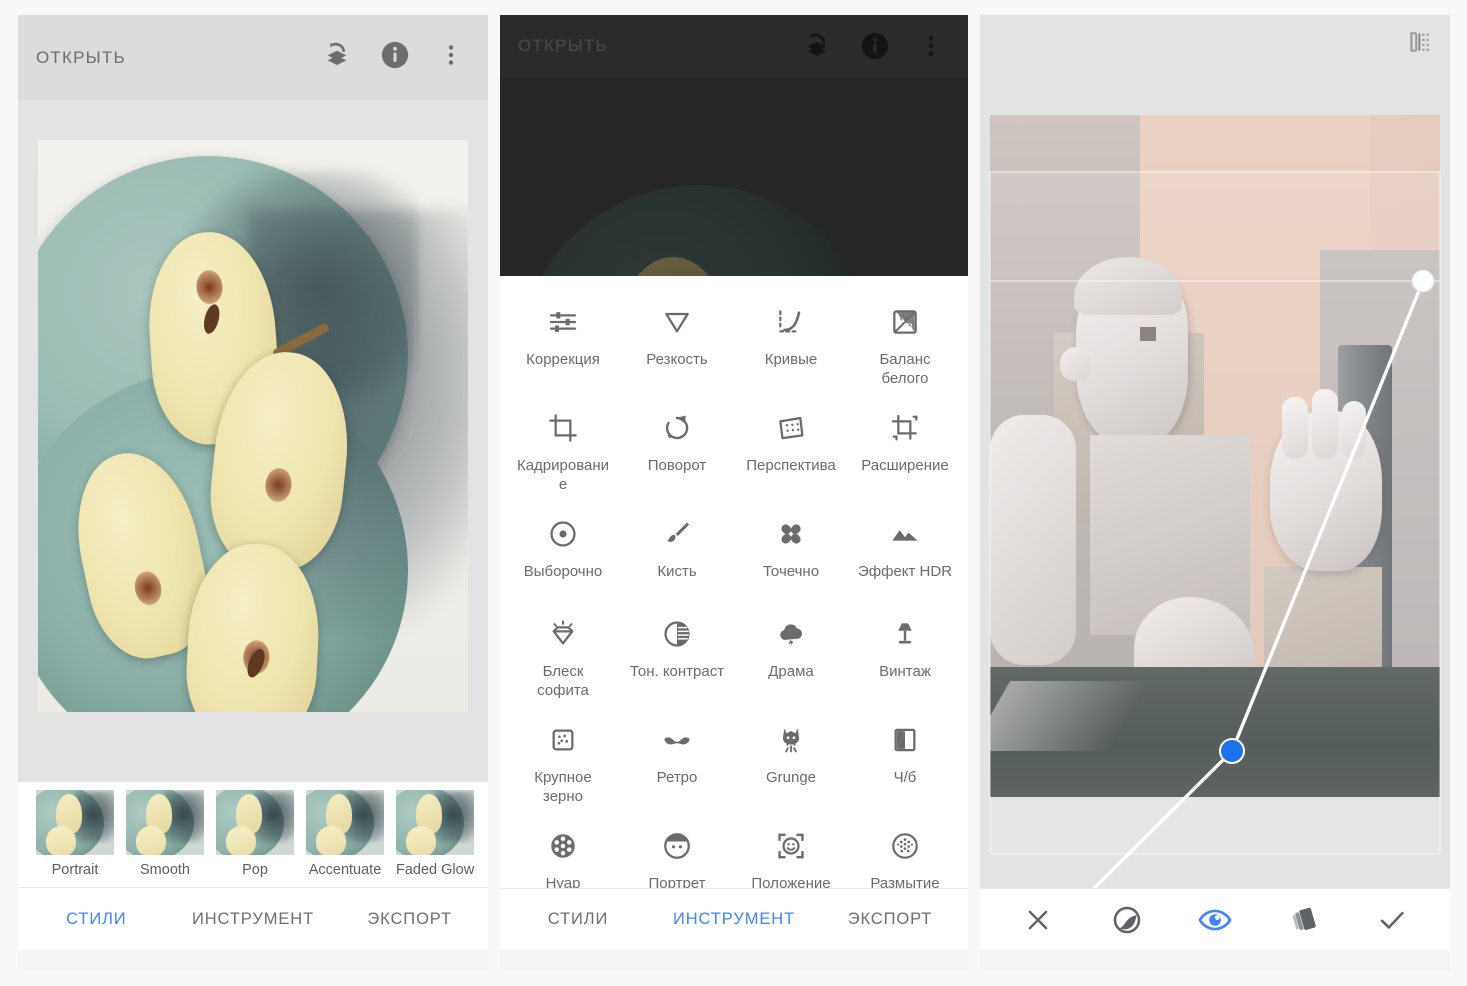 This screenshot has width=1467, height=986. I want to click on hdr-mountains-icon, so click(905, 534).